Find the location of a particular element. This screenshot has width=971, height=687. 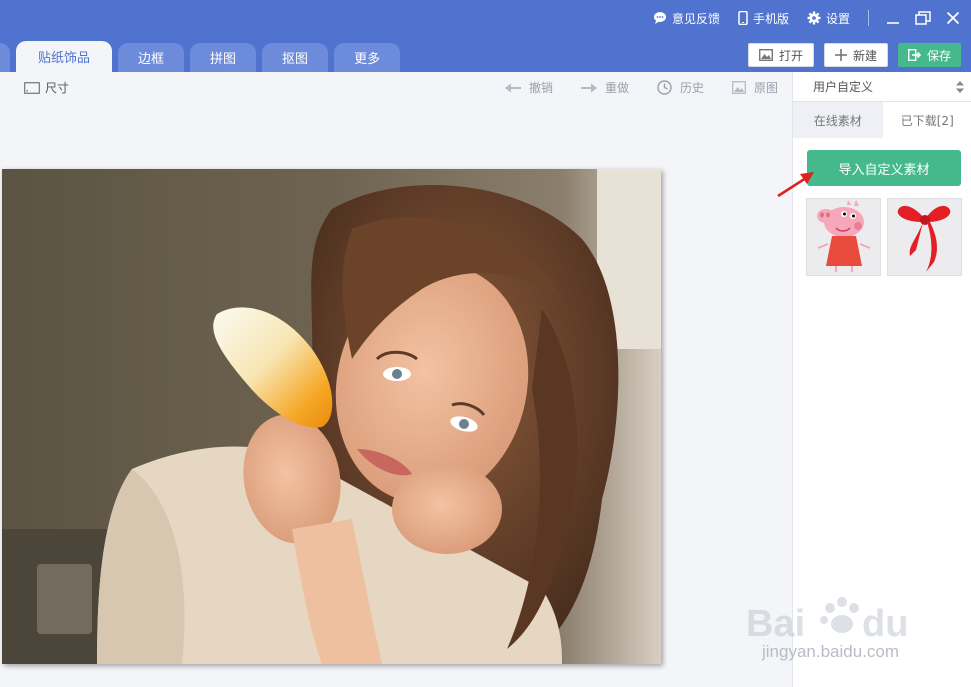

tab-online-materials: 在线素材 is located at coordinates (838, 120).